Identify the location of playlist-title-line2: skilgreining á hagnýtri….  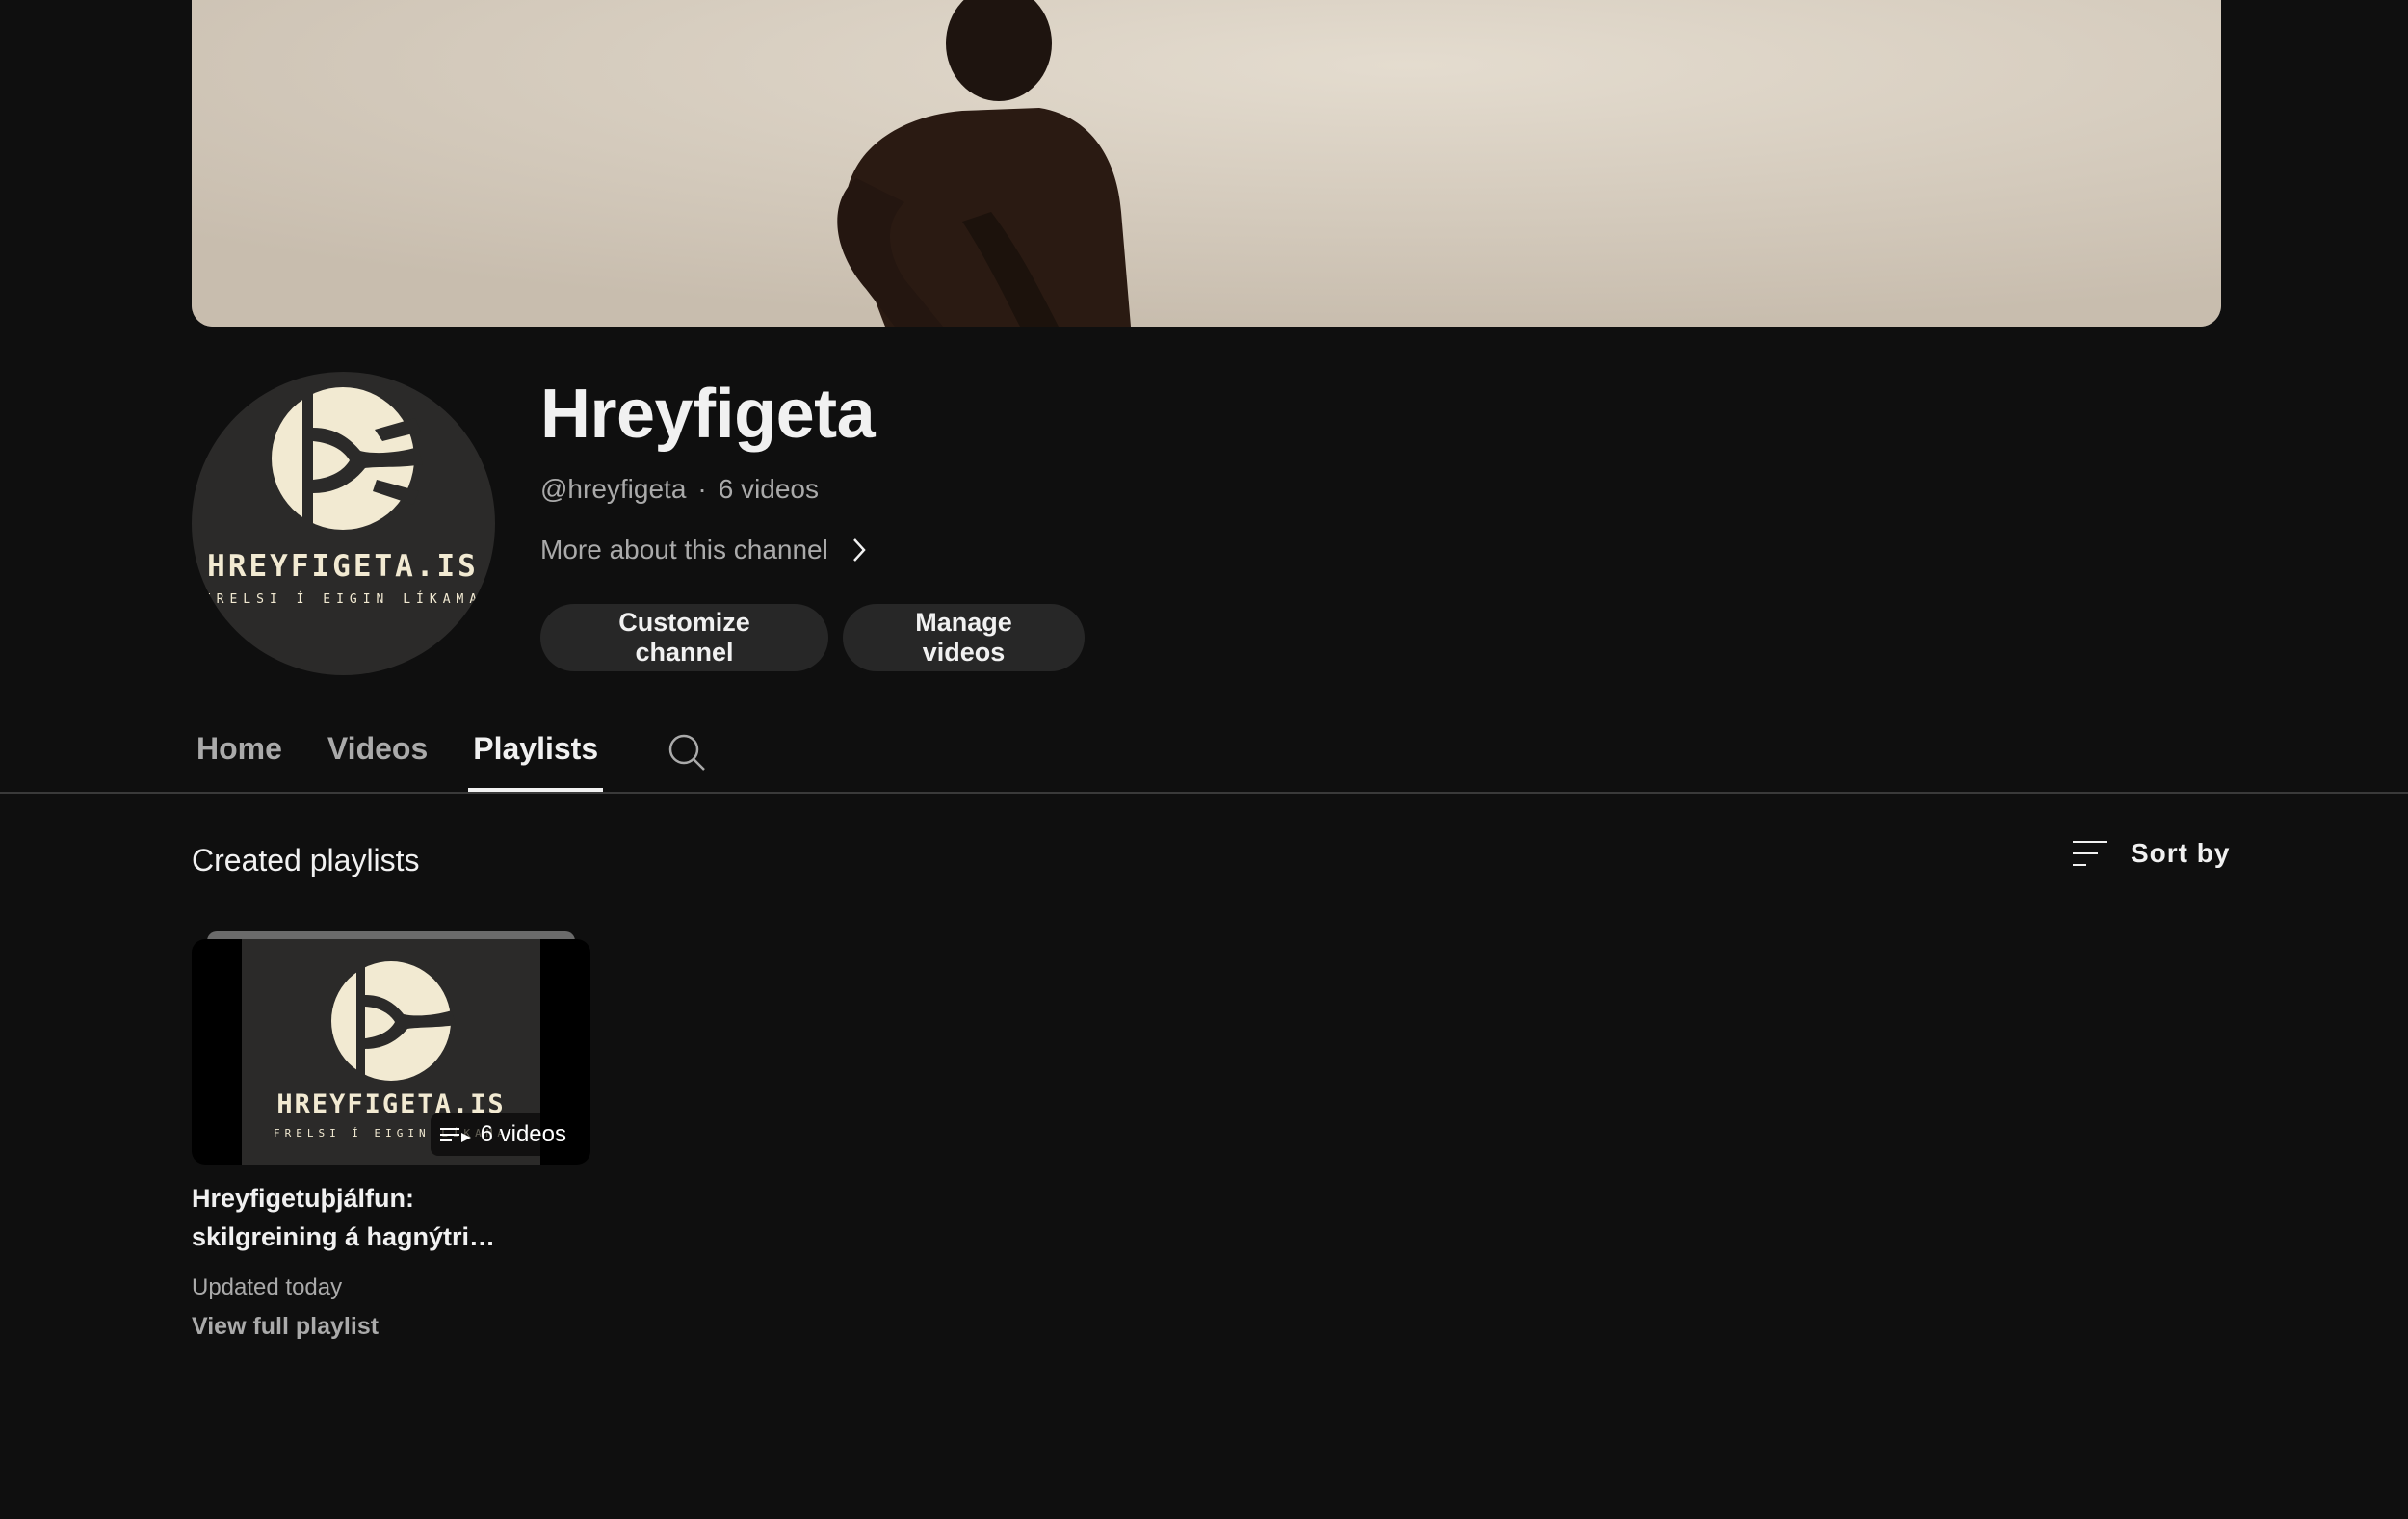
(344, 1236).